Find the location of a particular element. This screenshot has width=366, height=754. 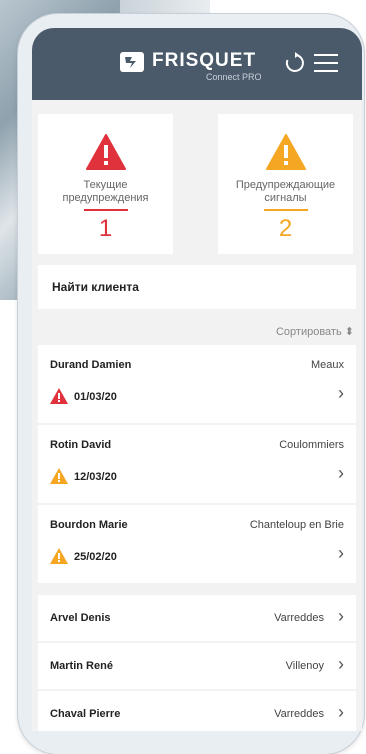

warning-signals-label: Предупреждающие сигналы is located at coordinates (285, 191).